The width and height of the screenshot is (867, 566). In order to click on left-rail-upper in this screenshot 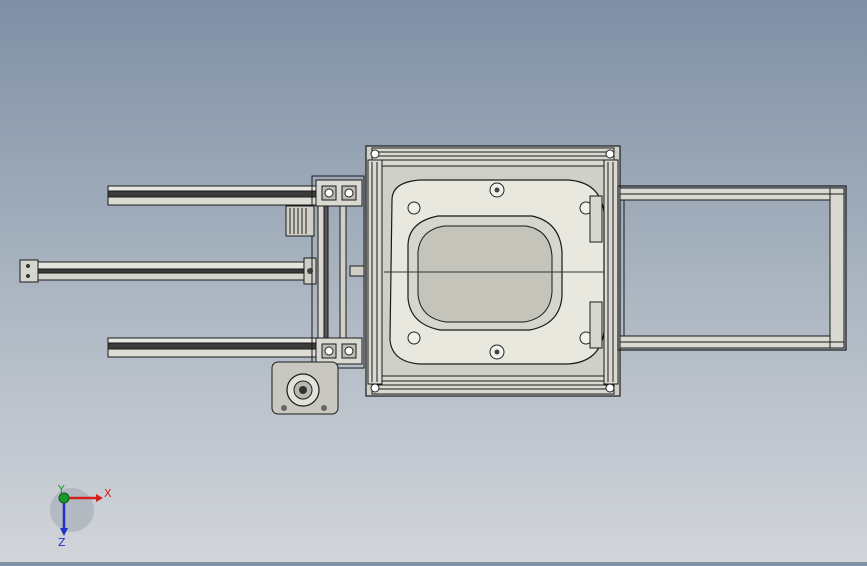, I will do `click(213, 195)`.